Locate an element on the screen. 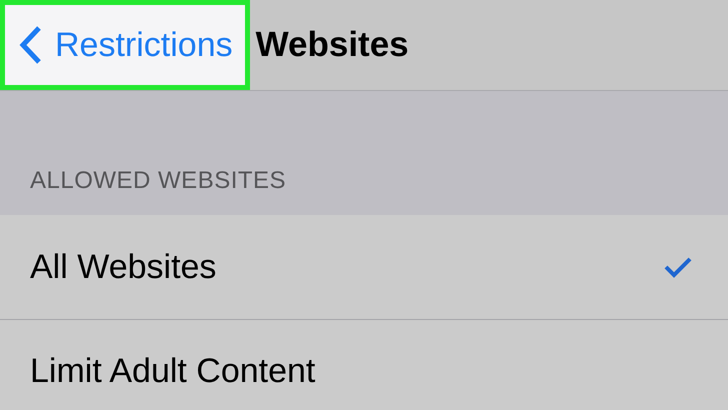  back-chevron-icon is located at coordinates (31, 45).